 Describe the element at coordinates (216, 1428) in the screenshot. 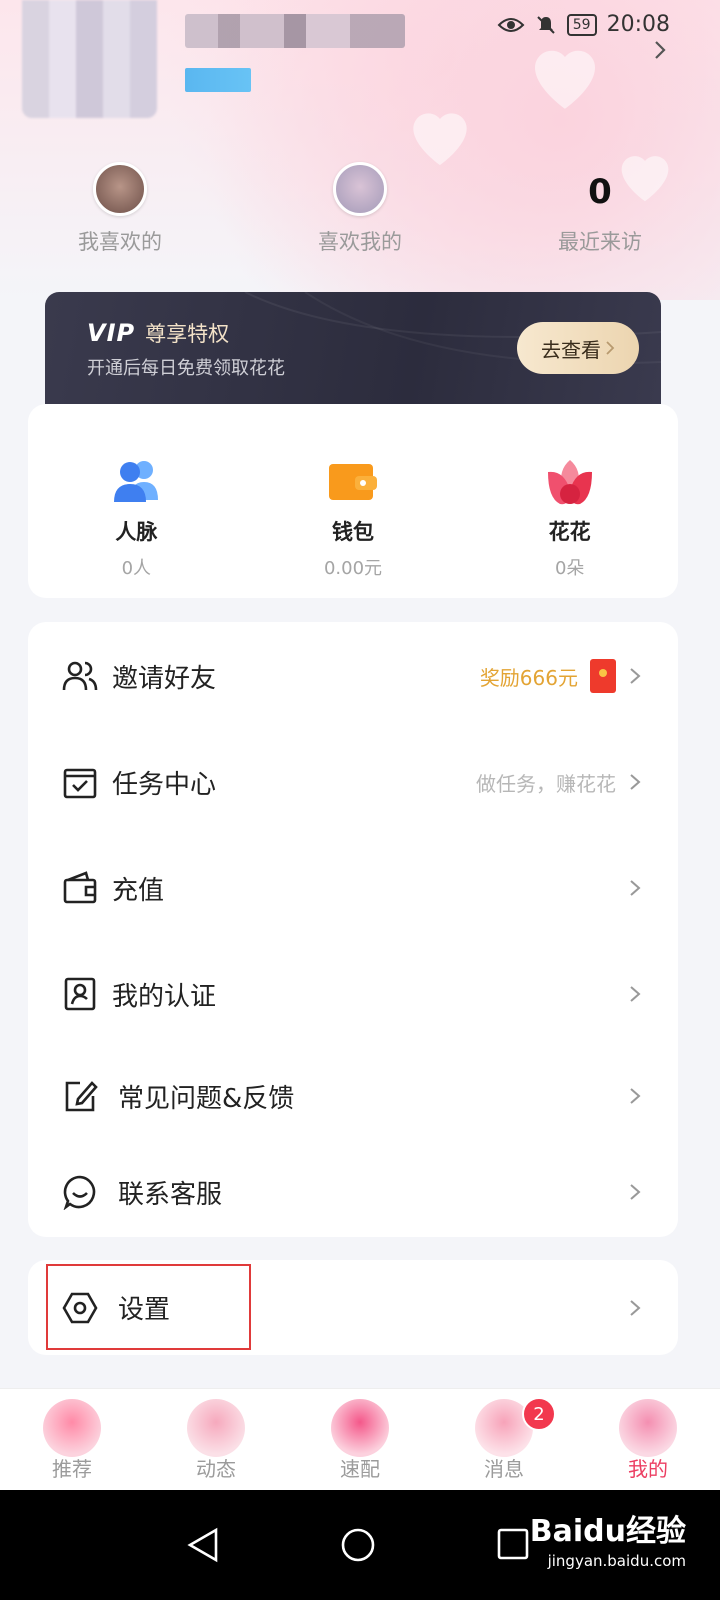

I see `moments-icon` at that location.